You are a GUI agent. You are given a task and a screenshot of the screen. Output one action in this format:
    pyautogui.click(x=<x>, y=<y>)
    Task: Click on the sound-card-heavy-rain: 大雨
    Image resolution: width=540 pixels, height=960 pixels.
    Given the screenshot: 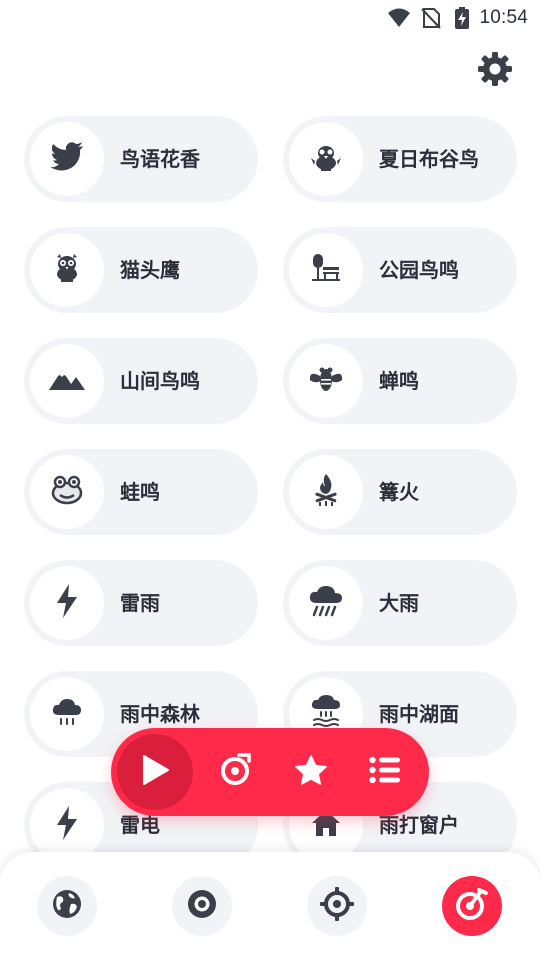 What is the action you would take?
    pyautogui.click(x=400, y=603)
    